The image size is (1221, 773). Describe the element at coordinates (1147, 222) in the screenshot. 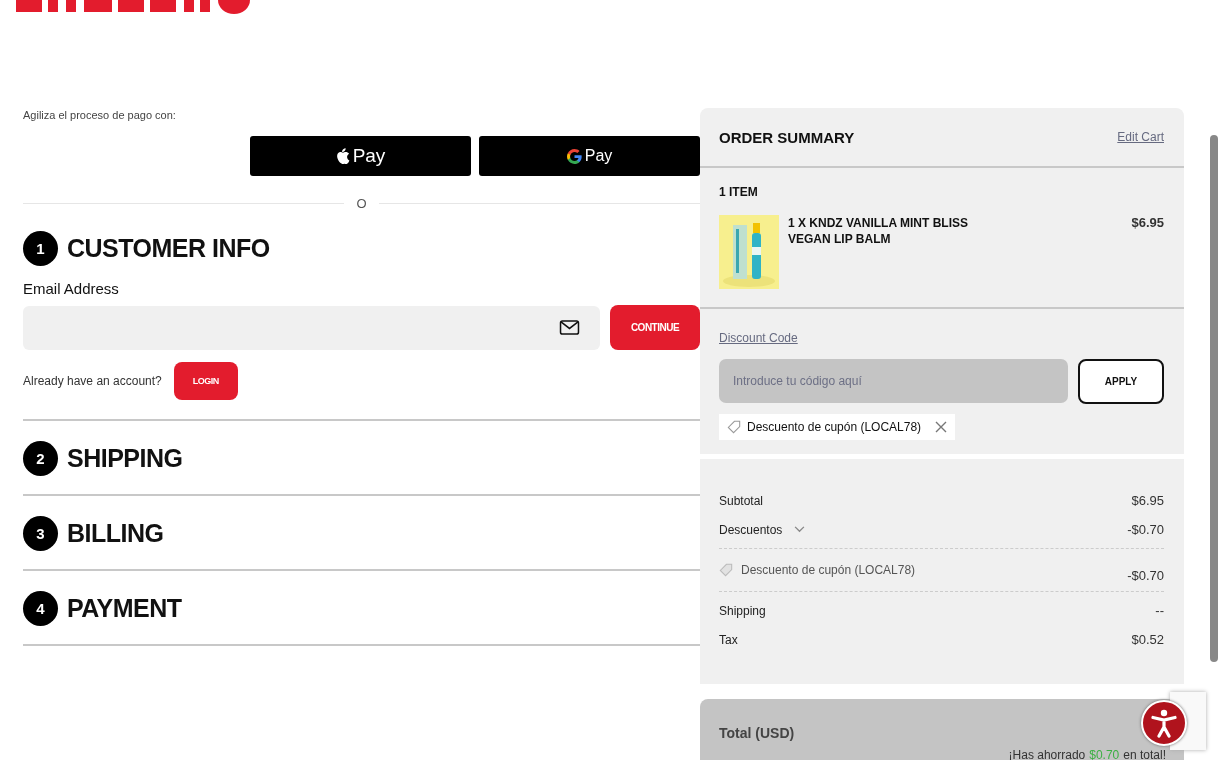

I see `product-price: $6.95` at that location.